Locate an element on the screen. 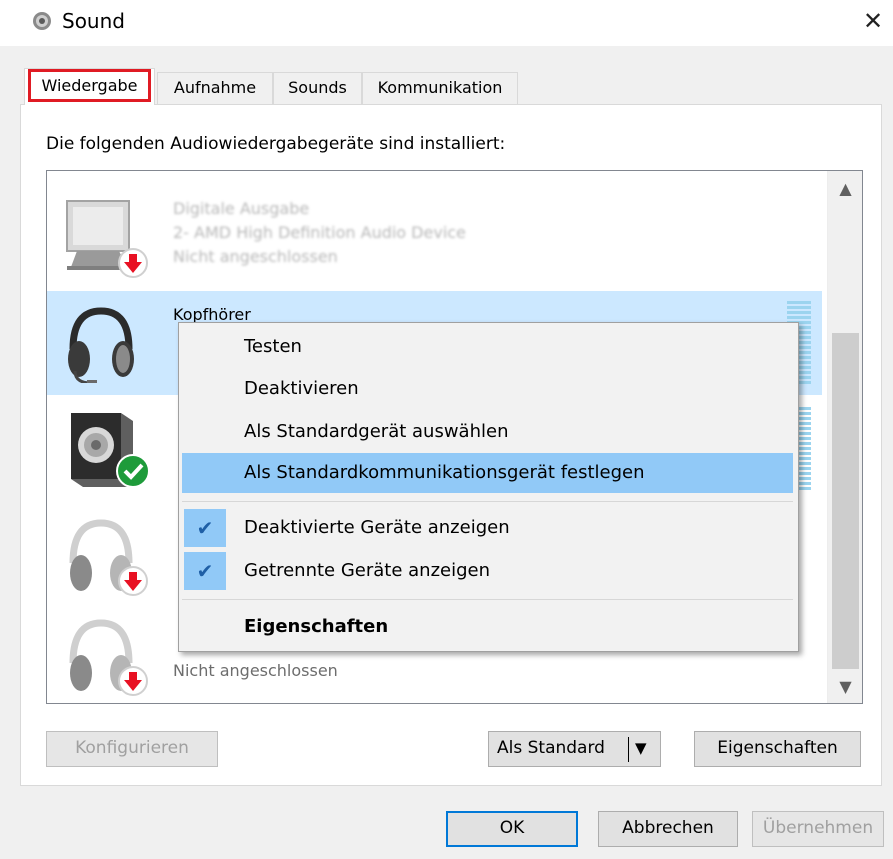  menu-item-set-default: Als Standardgerät auswählen is located at coordinates (487, 432).